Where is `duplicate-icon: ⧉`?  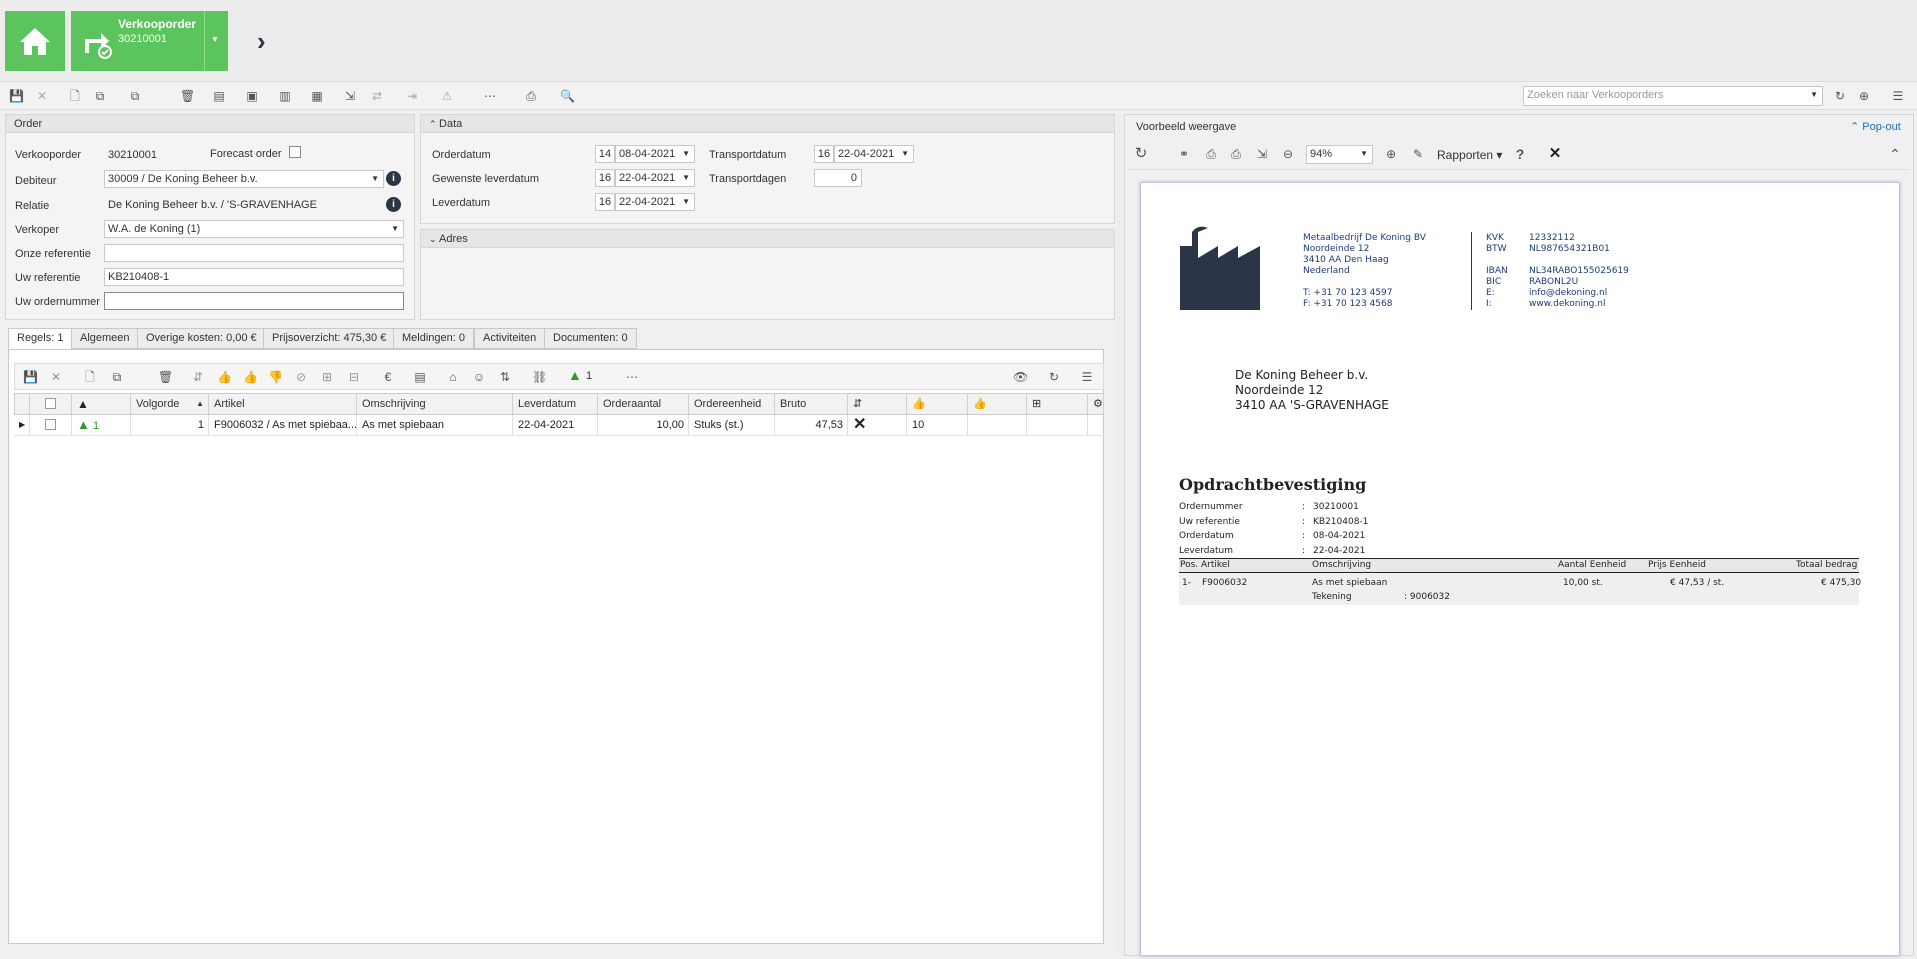 duplicate-icon: ⧉ is located at coordinates (135, 96).